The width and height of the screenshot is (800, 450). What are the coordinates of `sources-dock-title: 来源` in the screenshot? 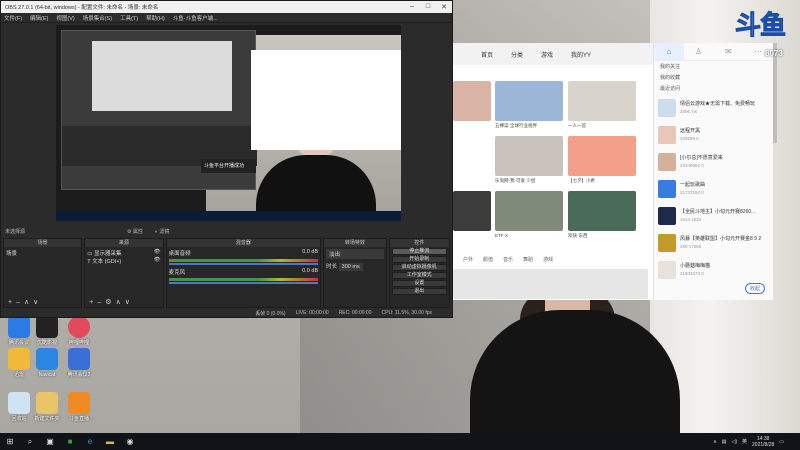 It's located at (124, 243).